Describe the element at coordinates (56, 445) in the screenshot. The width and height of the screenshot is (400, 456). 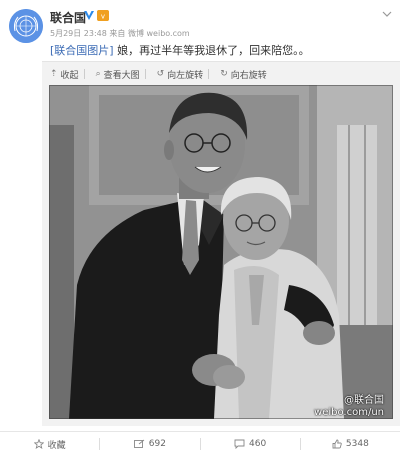
I see `favorite-label: 收藏` at that location.